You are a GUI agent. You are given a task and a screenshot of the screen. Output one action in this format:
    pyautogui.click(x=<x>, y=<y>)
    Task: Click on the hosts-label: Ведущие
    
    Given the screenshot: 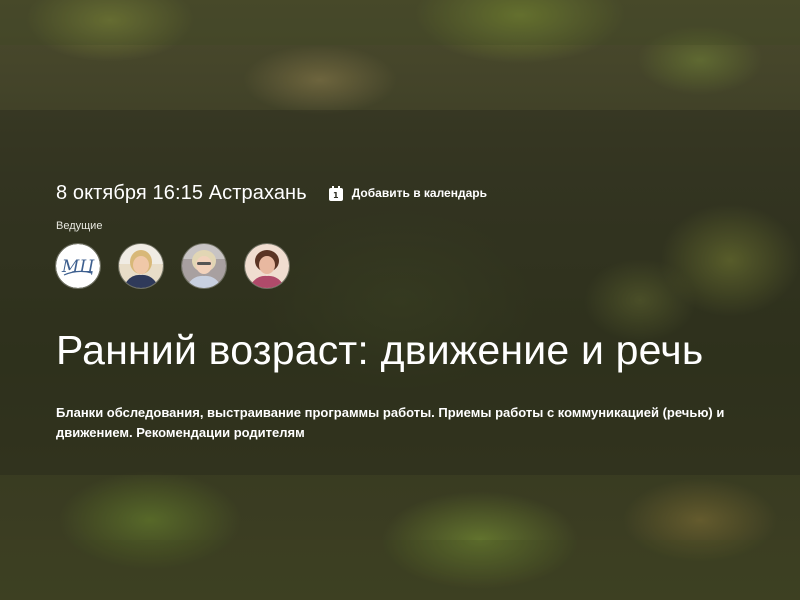 What is the action you would take?
    pyautogui.click(x=79, y=226)
    